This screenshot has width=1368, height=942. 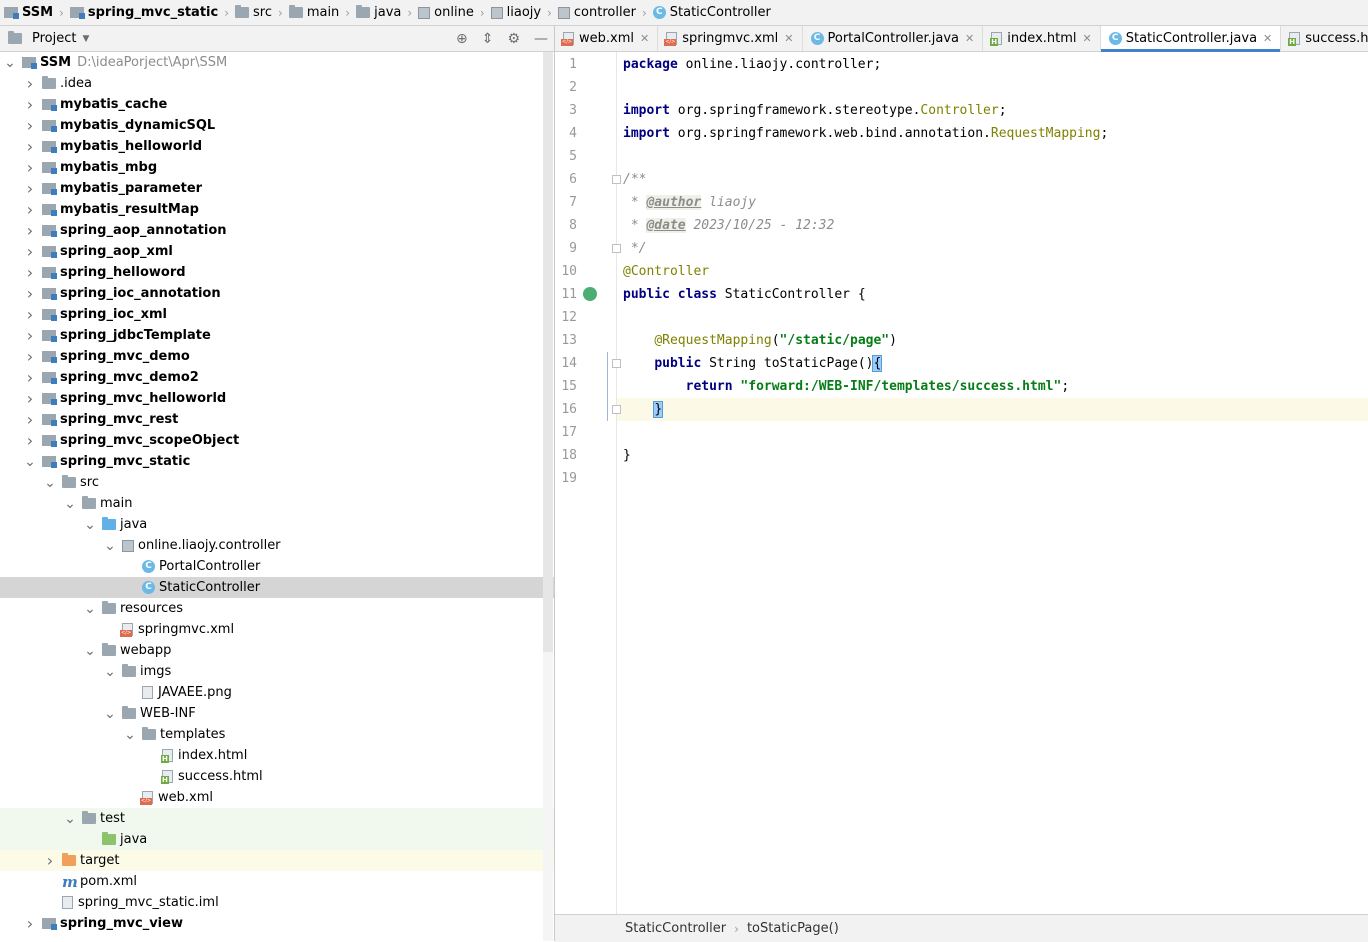 I want to click on tree-node: ⌄ webapp, so click(x=277, y=650).